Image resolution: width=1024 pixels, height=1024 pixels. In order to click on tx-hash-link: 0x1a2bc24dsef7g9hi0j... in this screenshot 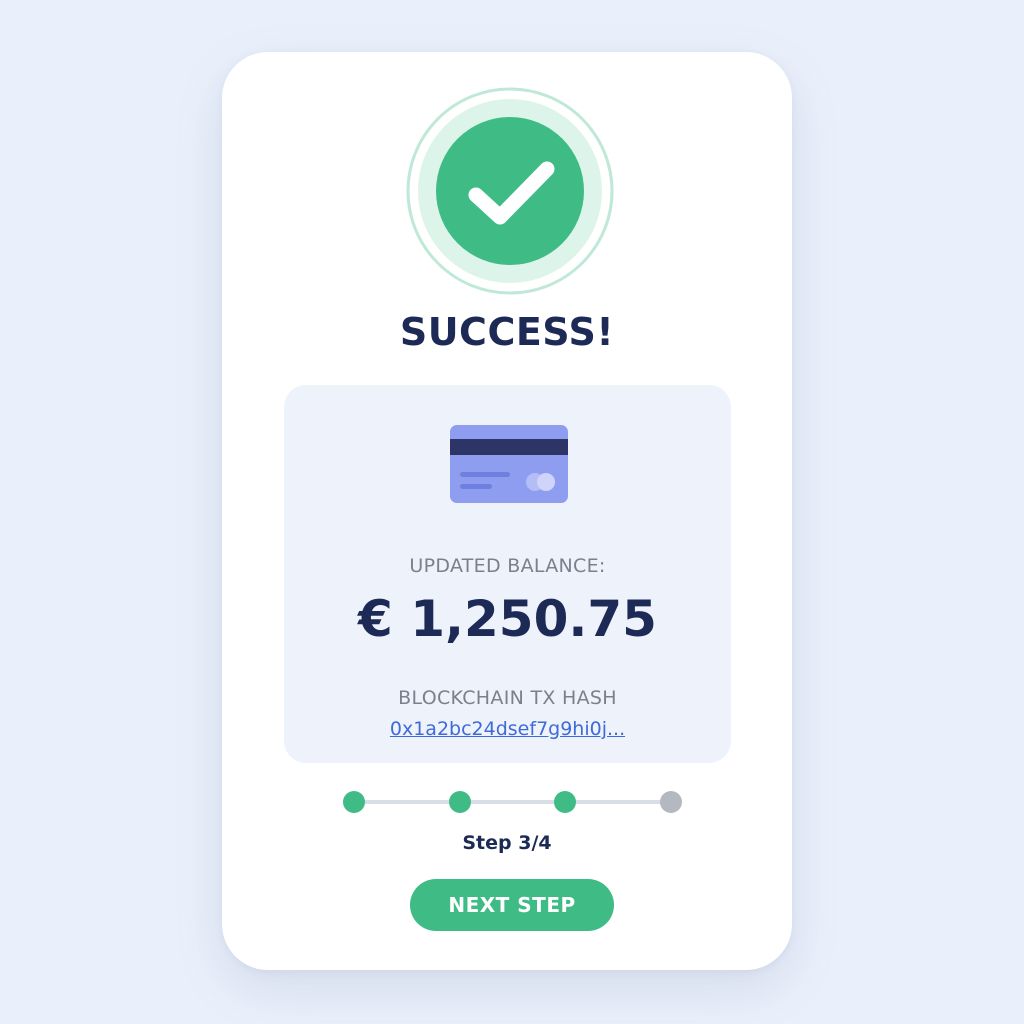, I will do `click(507, 729)`.